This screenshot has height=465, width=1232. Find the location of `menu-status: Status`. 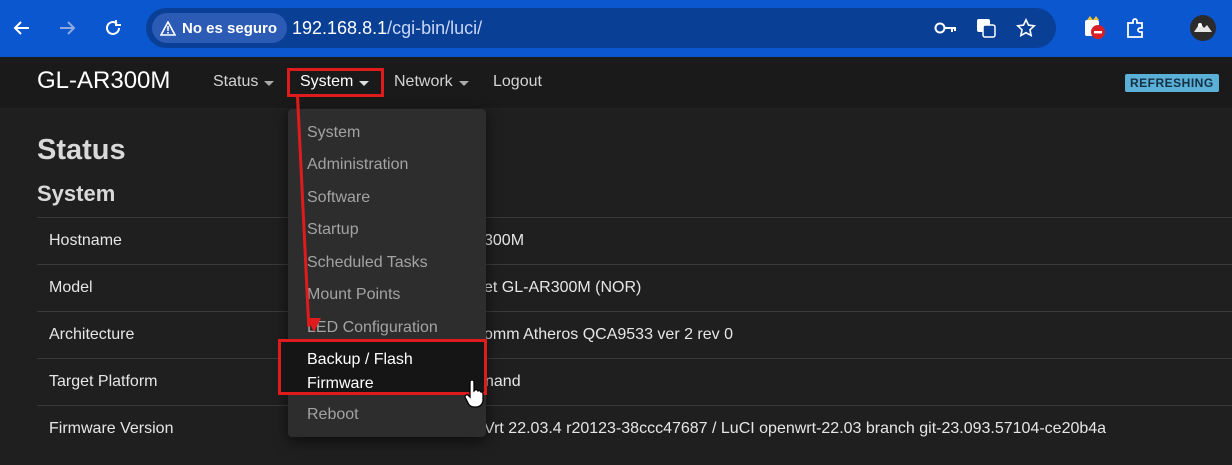

menu-status: Status is located at coordinates (244, 82).